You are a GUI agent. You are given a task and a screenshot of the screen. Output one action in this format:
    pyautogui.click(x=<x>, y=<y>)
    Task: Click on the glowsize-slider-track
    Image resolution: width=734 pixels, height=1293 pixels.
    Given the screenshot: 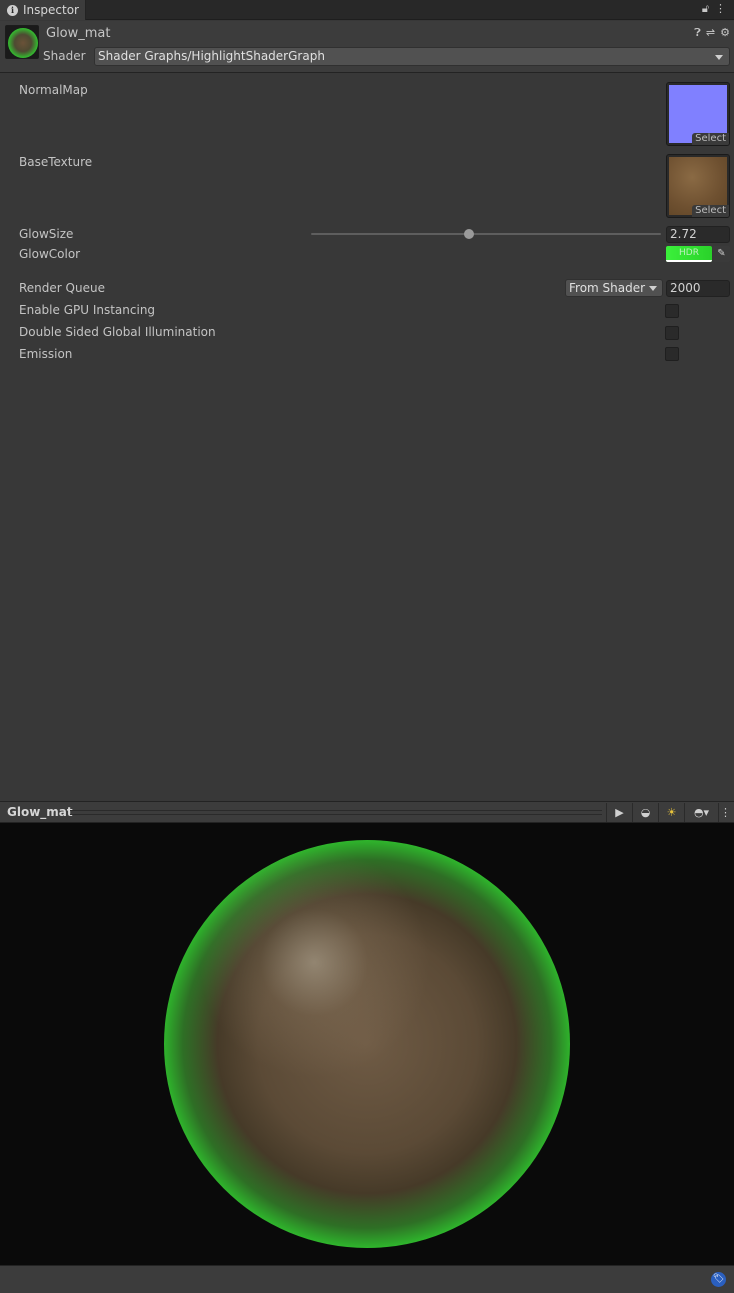 What is the action you would take?
    pyautogui.click(x=486, y=234)
    